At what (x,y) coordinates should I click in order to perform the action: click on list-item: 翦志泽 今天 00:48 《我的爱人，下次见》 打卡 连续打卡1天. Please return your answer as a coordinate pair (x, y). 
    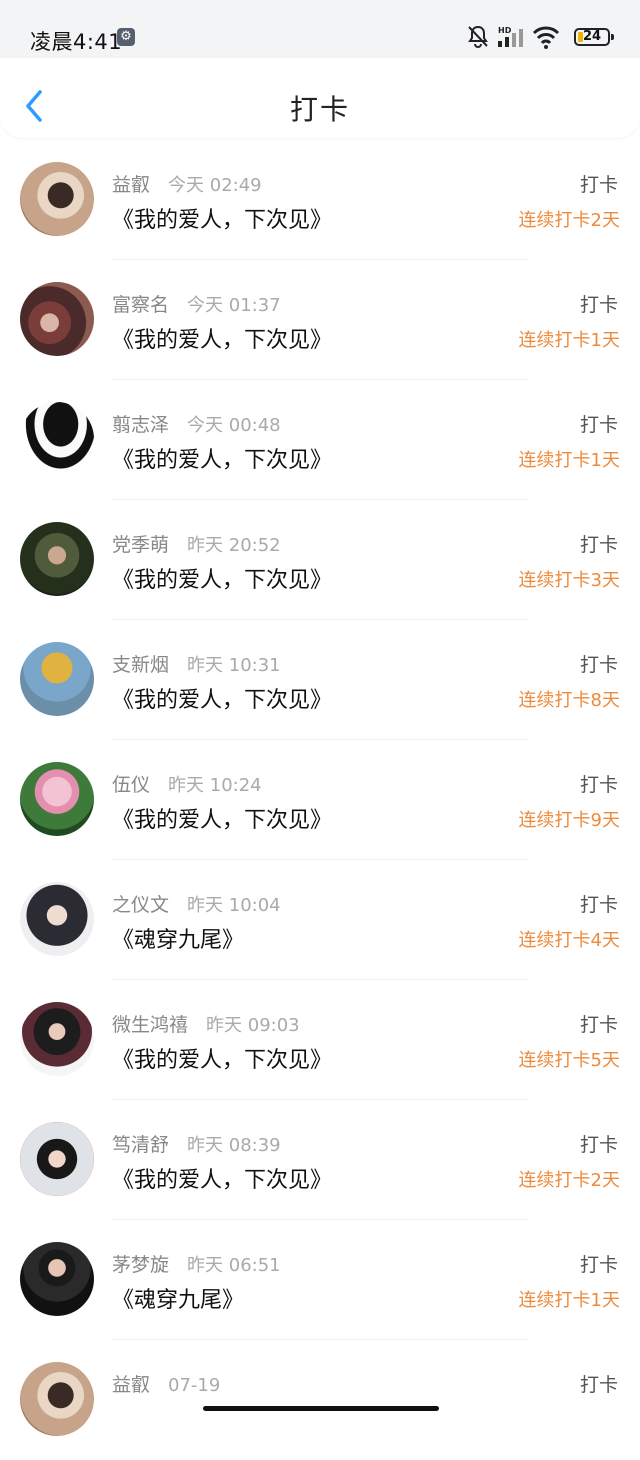
    Looking at the image, I should click on (320, 440).